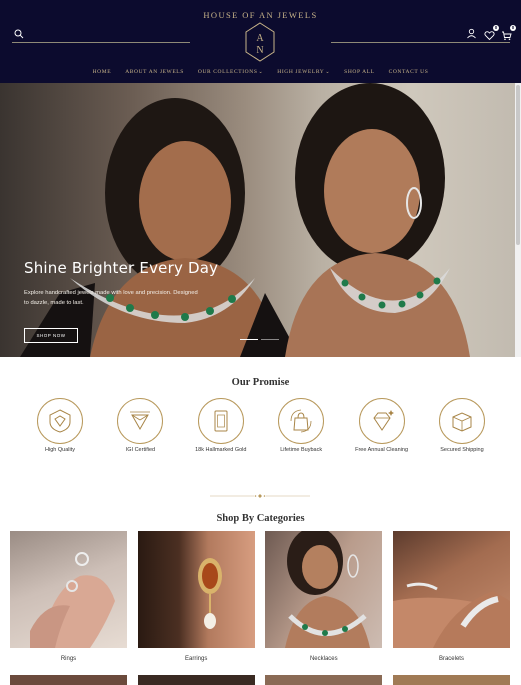 The height and width of the screenshot is (685, 521). What do you see at coordinates (507, 36) in the screenshot?
I see `cart-icon` at bounding box center [507, 36].